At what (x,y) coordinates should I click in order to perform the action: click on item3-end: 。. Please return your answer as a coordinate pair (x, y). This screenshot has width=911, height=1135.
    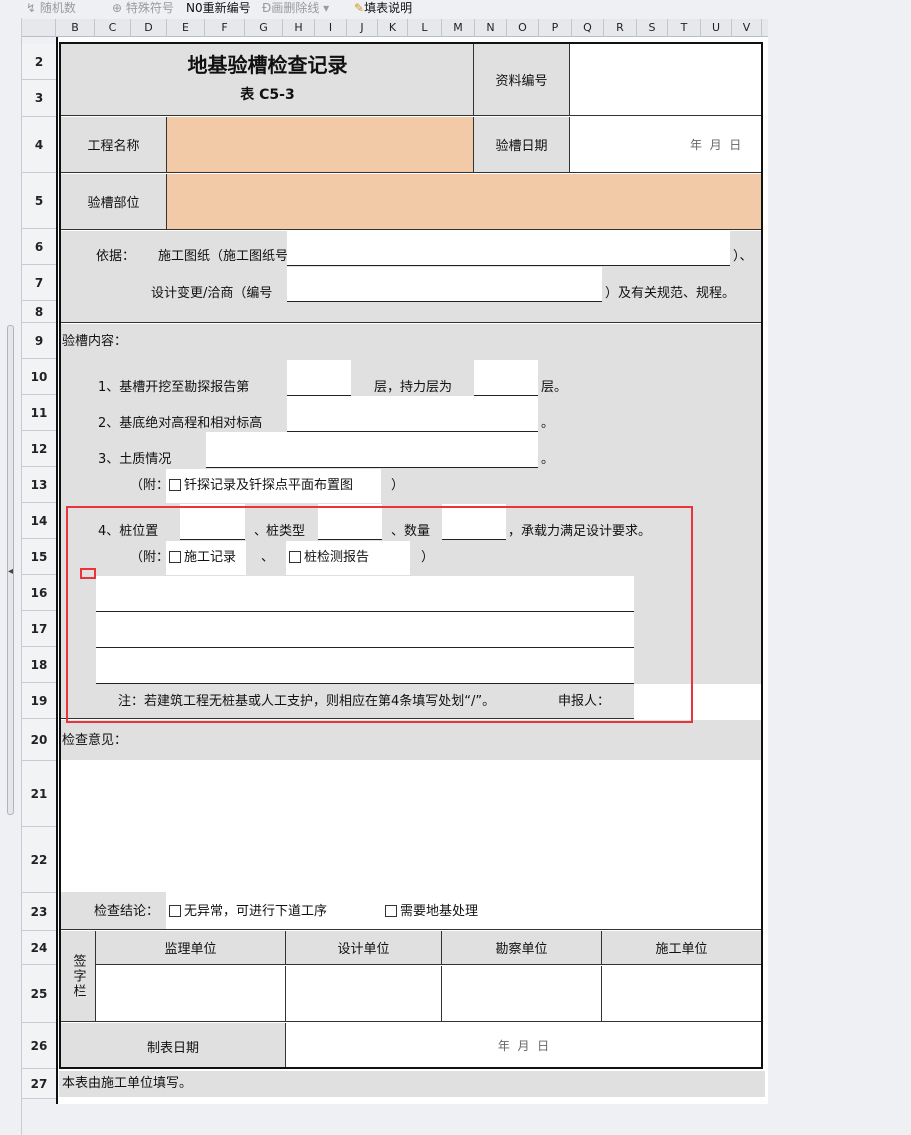
    Looking at the image, I should click on (548, 459).